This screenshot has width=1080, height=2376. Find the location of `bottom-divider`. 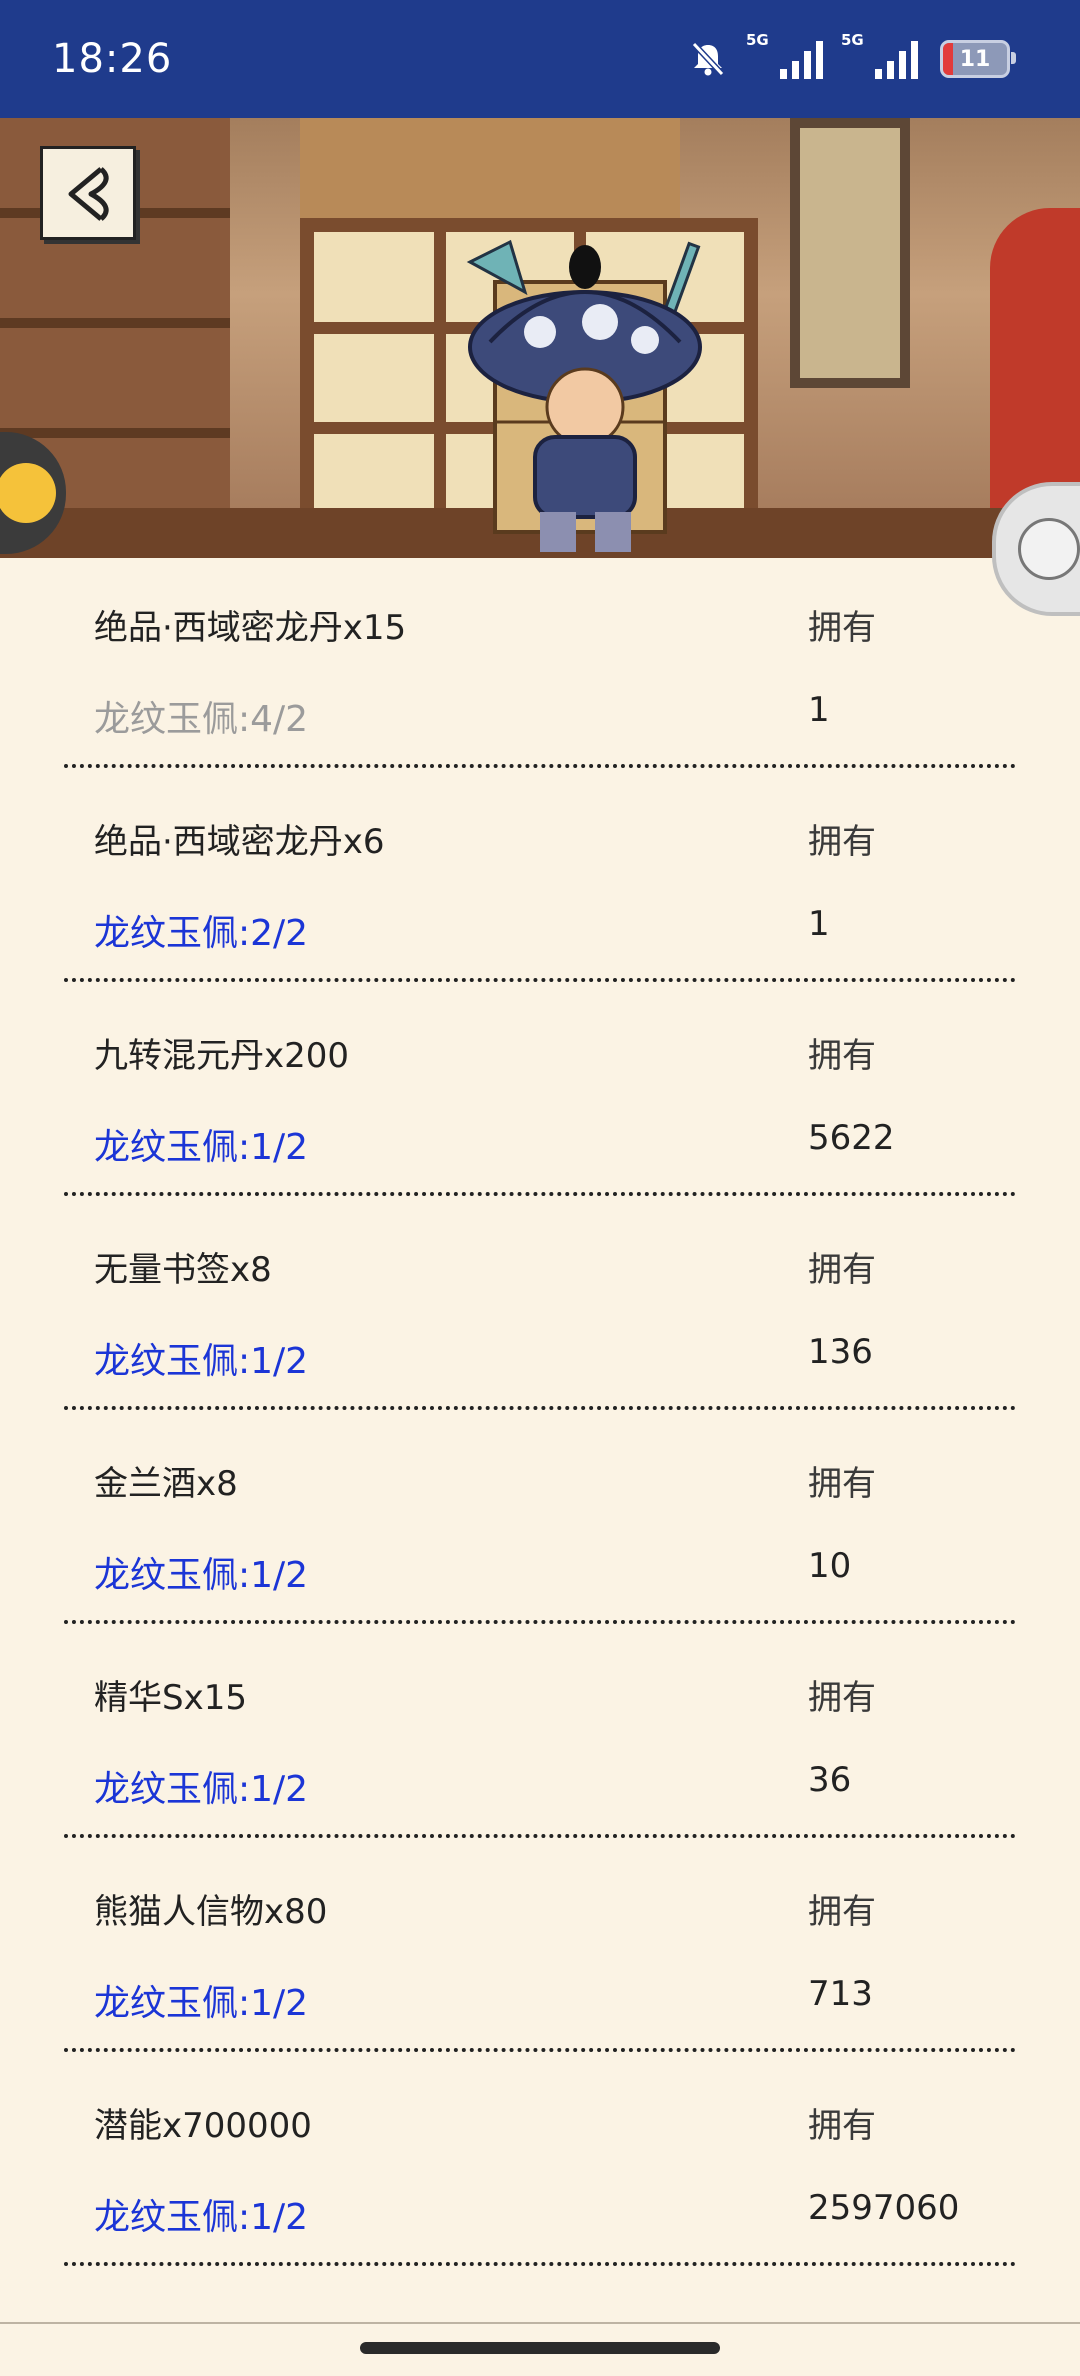

bottom-divider is located at coordinates (540, 2323).